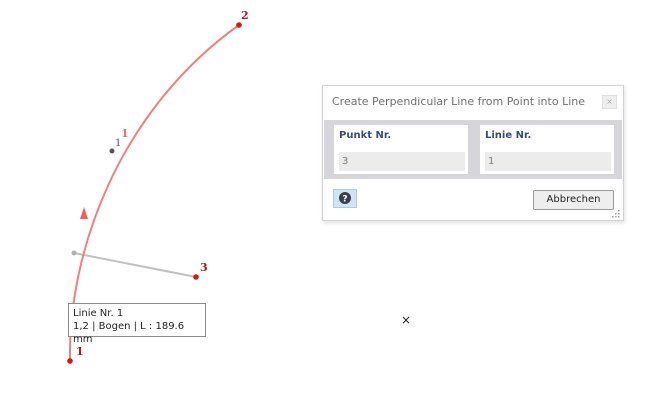  Describe the element at coordinates (245, 15) in the screenshot. I see `node-2-label: 2` at that location.